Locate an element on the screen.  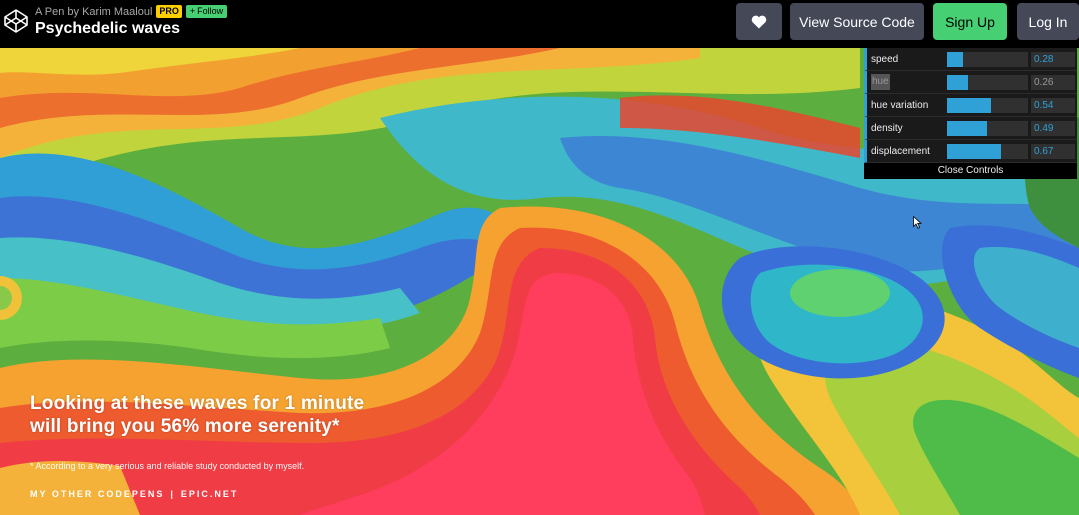
control-row-hue-variation: hue variation 0.54 is located at coordinates (970, 105).